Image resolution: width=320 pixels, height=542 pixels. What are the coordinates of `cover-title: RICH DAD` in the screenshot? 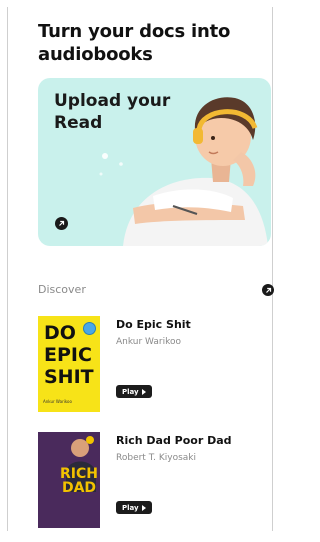 It's located at (79, 481).